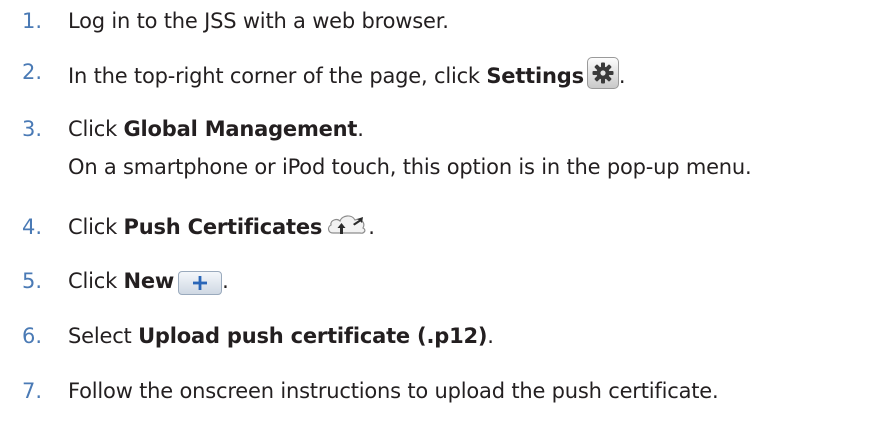 The width and height of the screenshot is (880, 435). What do you see at coordinates (32, 21) in the screenshot?
I see `step-number: 1.` at bounding box center [32, 21].